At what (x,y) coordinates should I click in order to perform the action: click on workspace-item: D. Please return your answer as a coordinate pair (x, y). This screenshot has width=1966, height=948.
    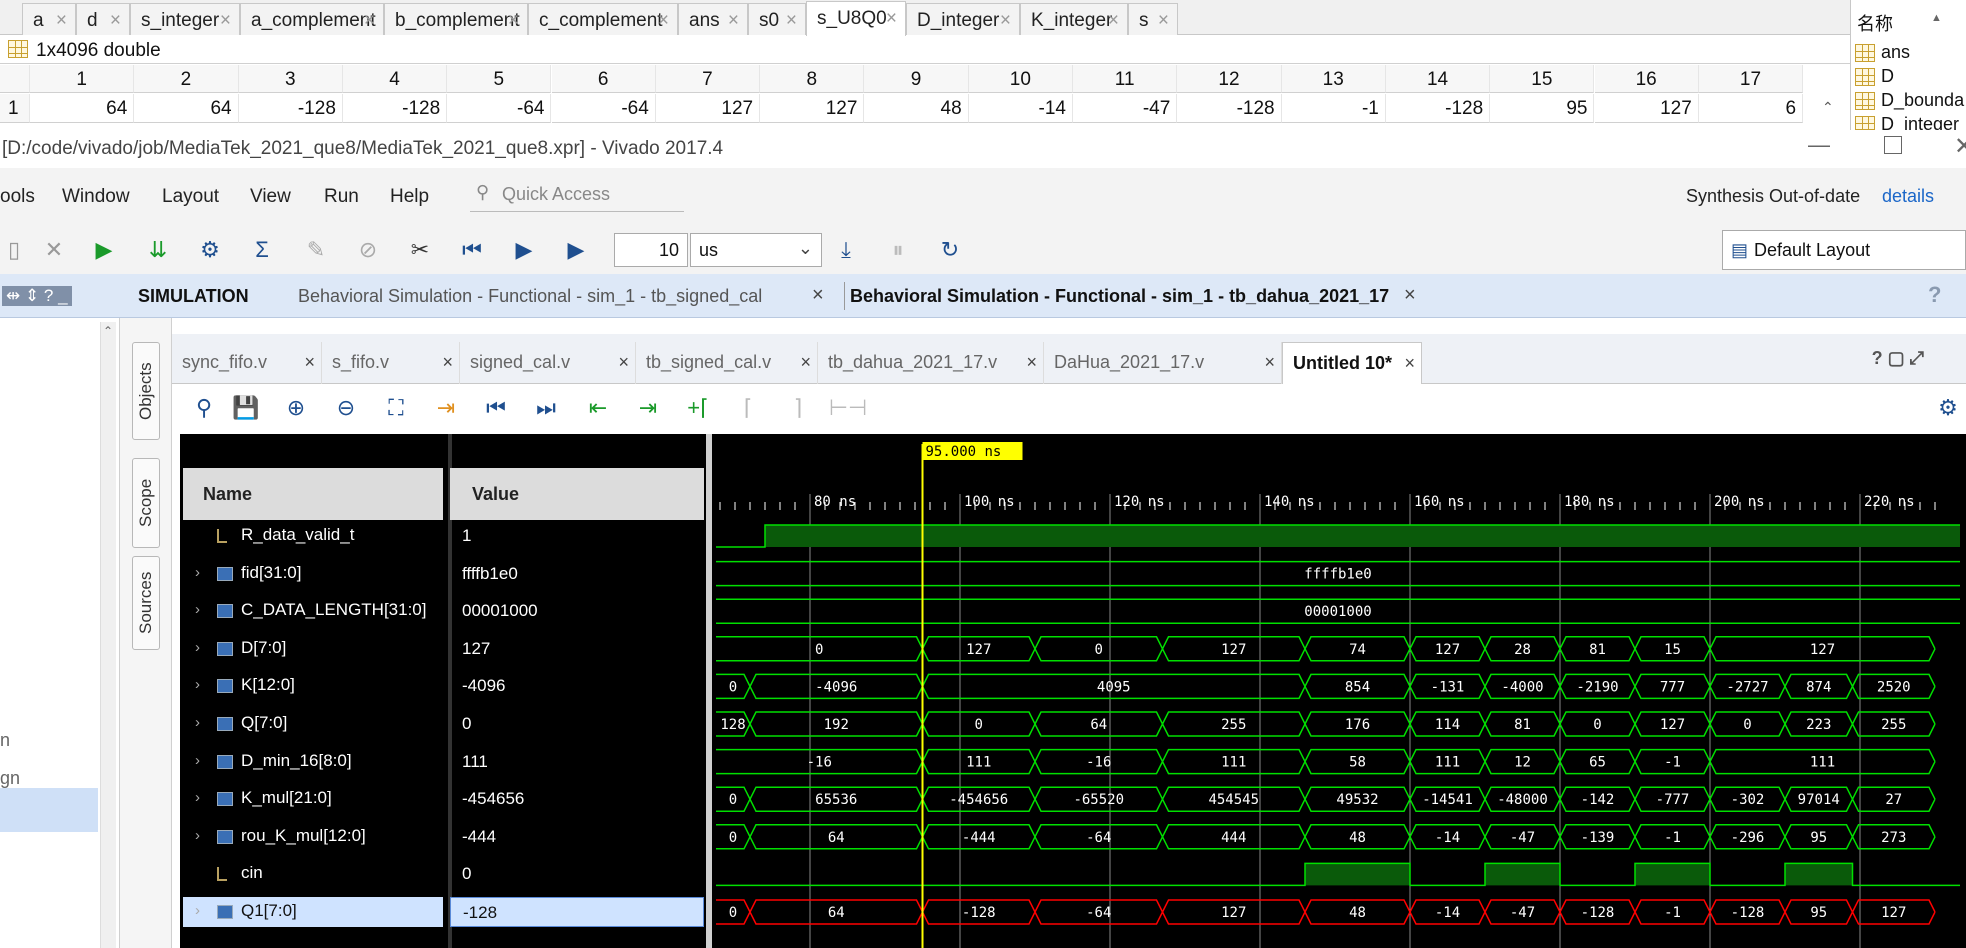
    Looking at the image, I should click on (1910, 77).